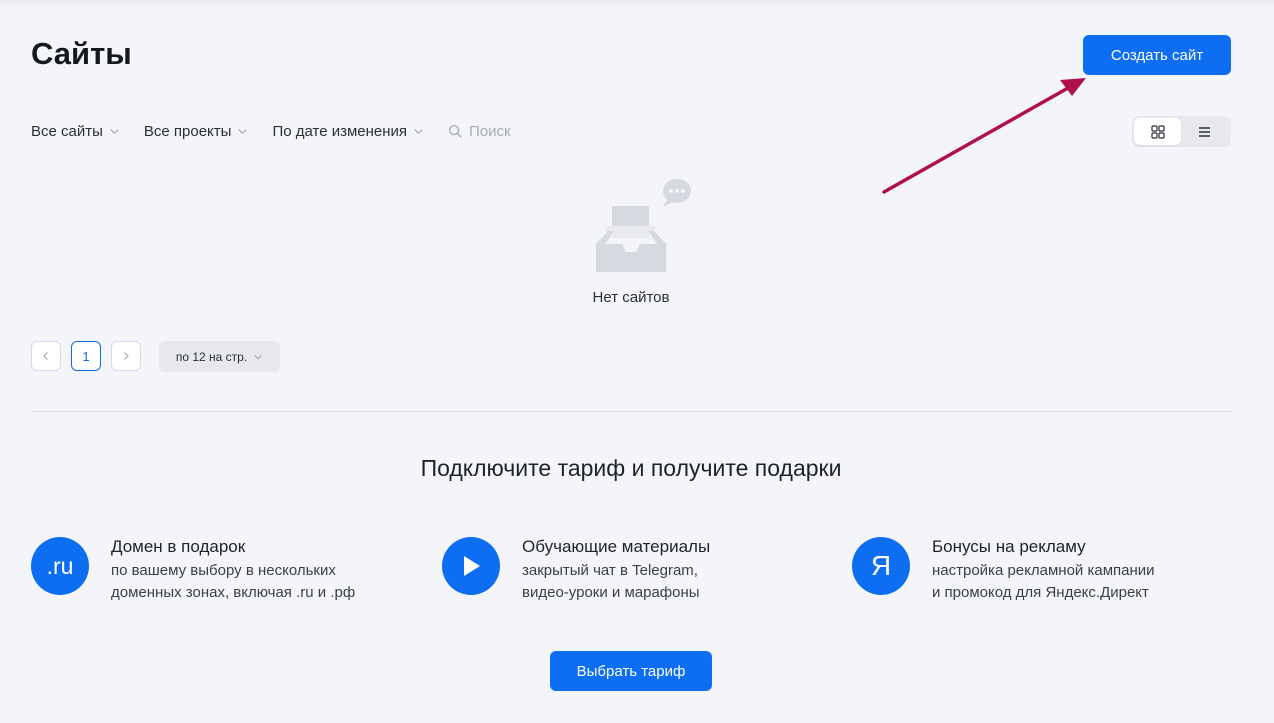  Describe the element at coordinates (81, 53) in the screenshot. I see `page-title: Сайты` at that location.